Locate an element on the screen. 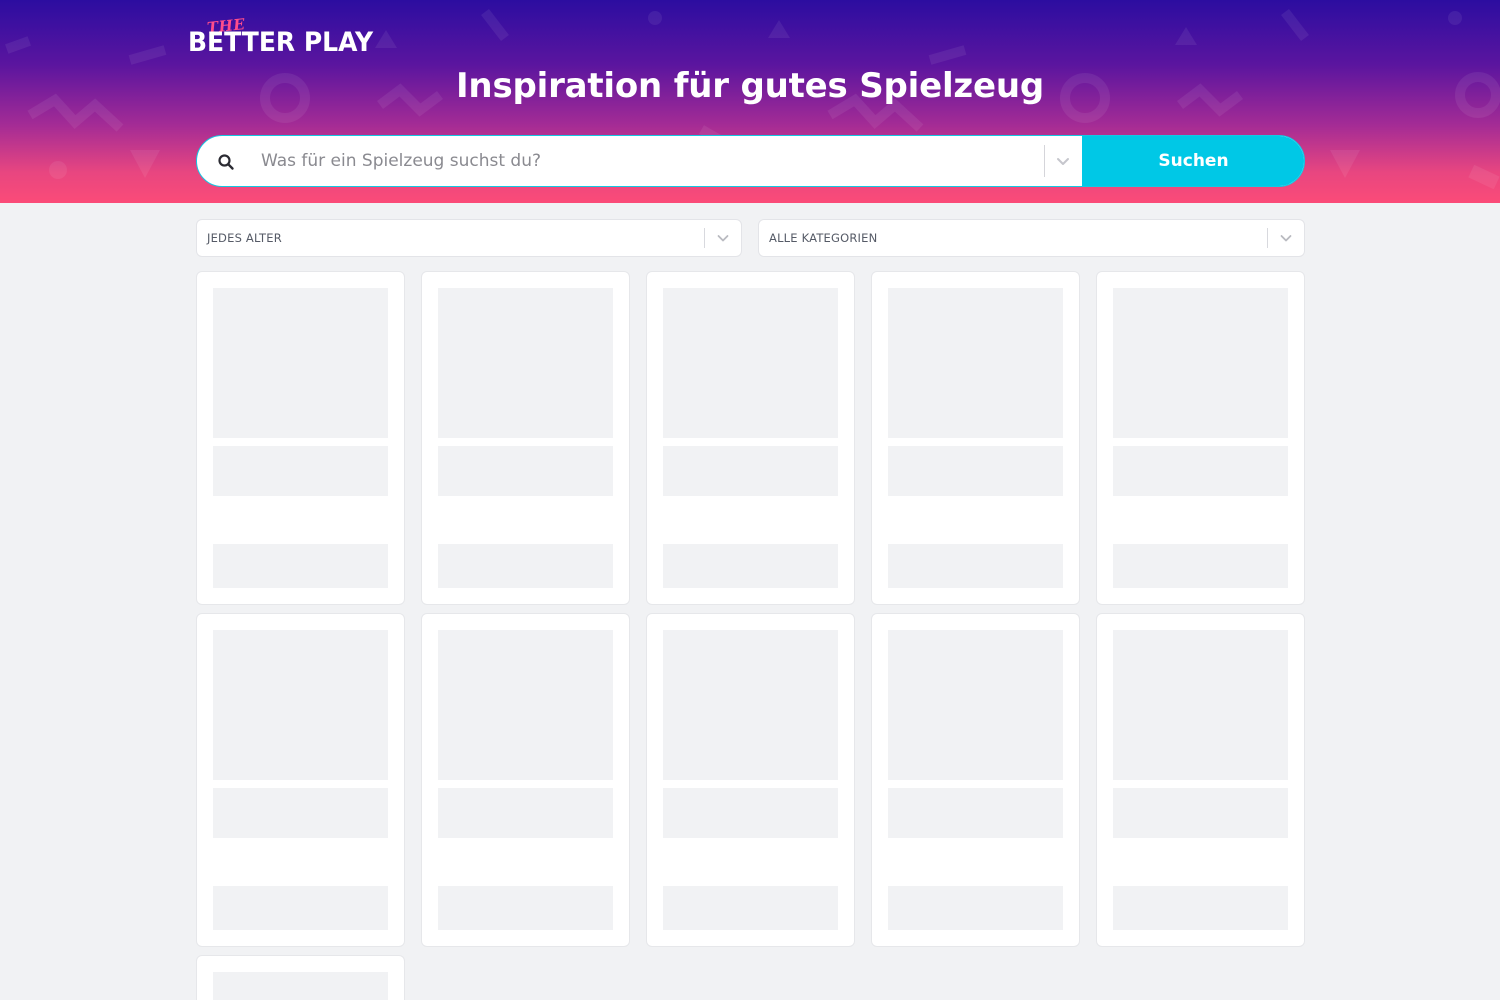  search-divider is located at coordinates (1044, 161).